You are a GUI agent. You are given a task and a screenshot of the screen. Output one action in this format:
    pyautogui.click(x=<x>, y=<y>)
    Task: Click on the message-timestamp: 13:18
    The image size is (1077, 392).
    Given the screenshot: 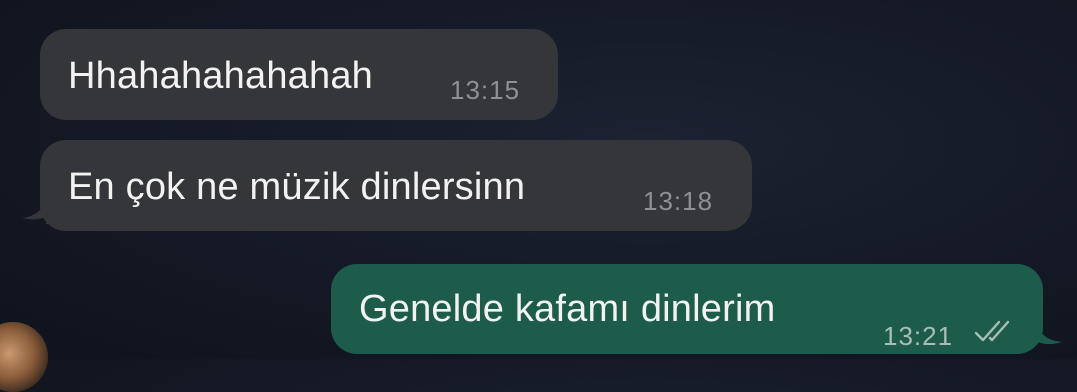 What is the action you would take?
    pyautogui.click(x=678, y=201)
    